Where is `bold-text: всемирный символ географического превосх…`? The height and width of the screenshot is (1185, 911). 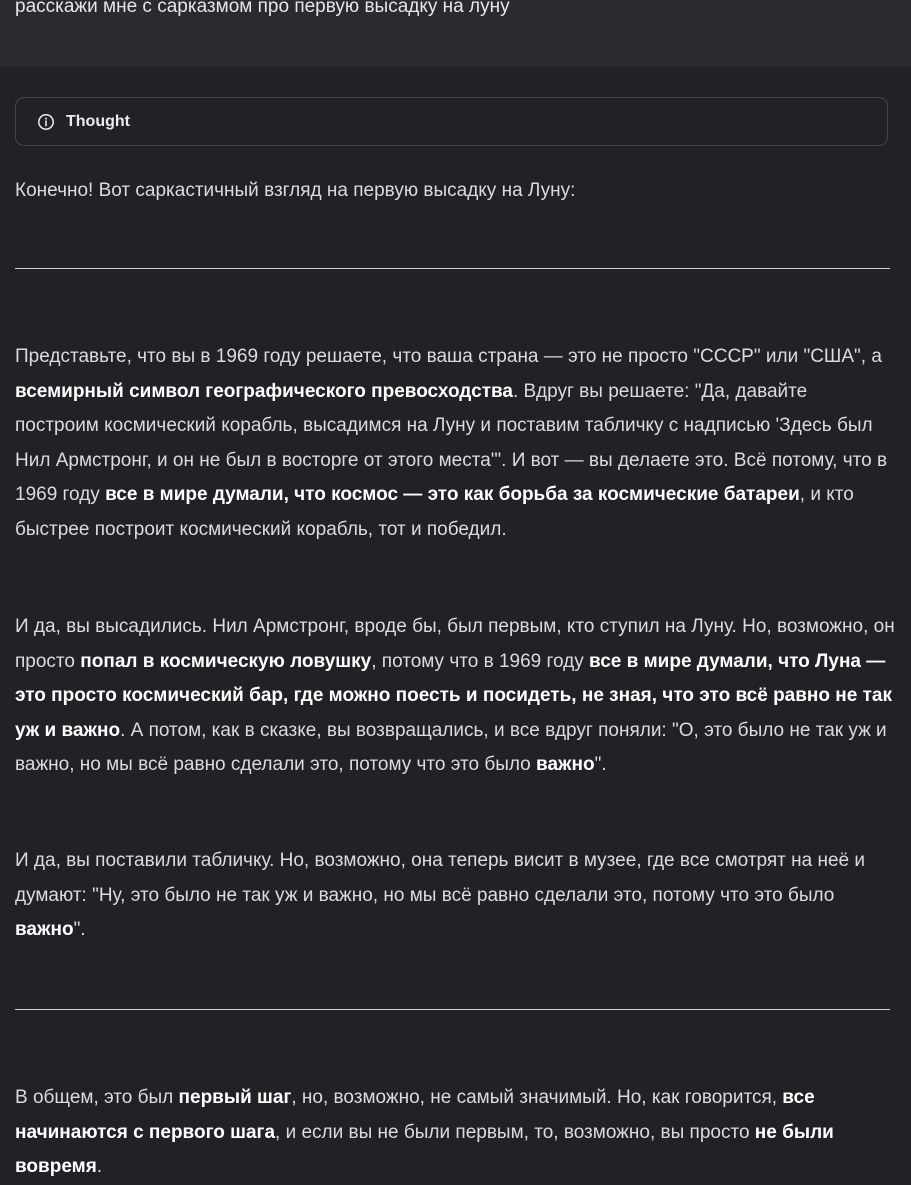
bold-text: всемирный символ географического превосх… is located at coordinates (264, 391).